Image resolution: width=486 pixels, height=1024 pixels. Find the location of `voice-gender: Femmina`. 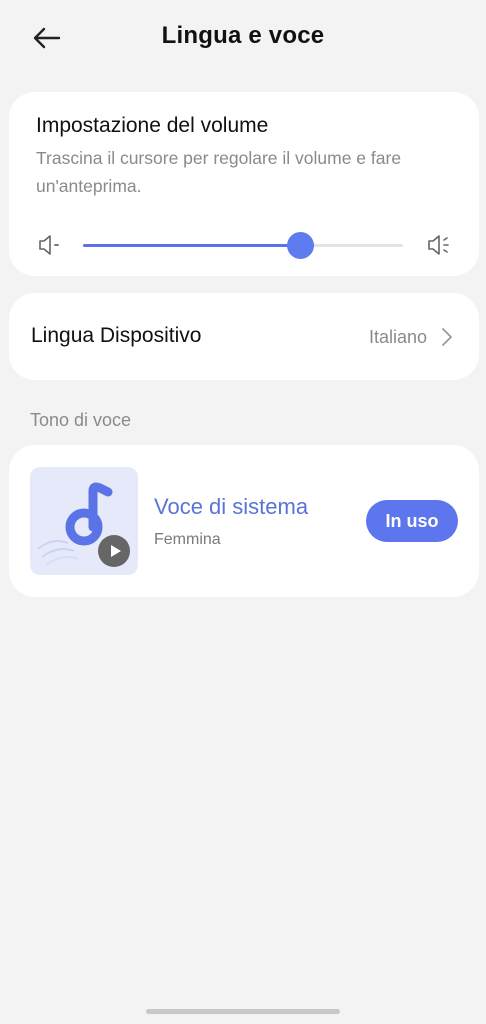

voice-gender: Femmina is located at coordinates (187, 539).